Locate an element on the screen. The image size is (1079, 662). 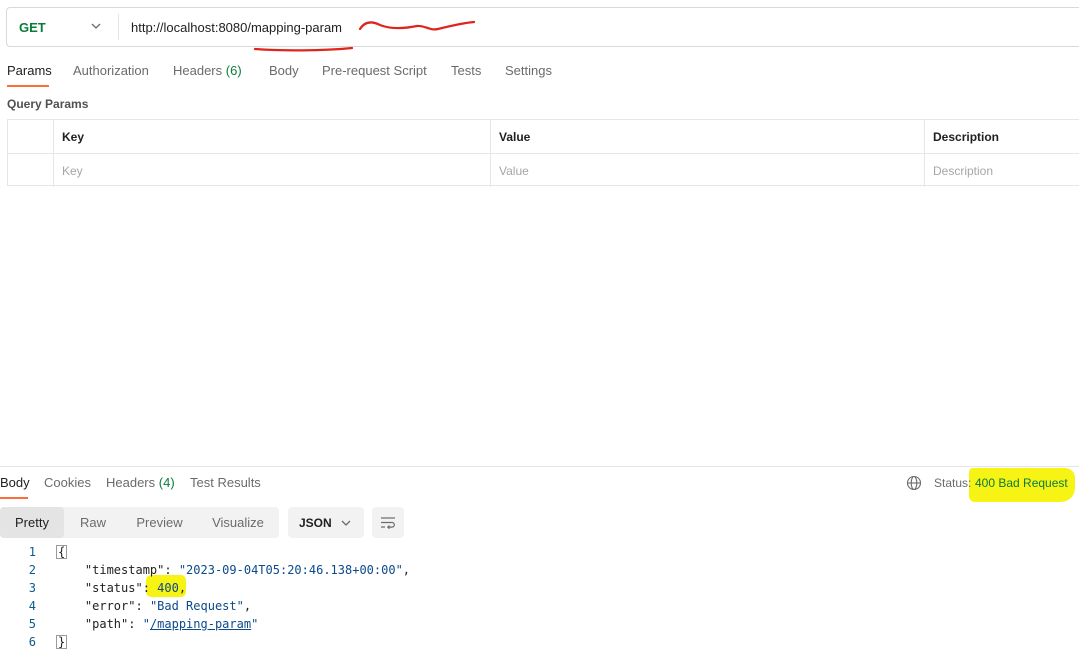
json-key: "error" is located at coordinates (96, 606).